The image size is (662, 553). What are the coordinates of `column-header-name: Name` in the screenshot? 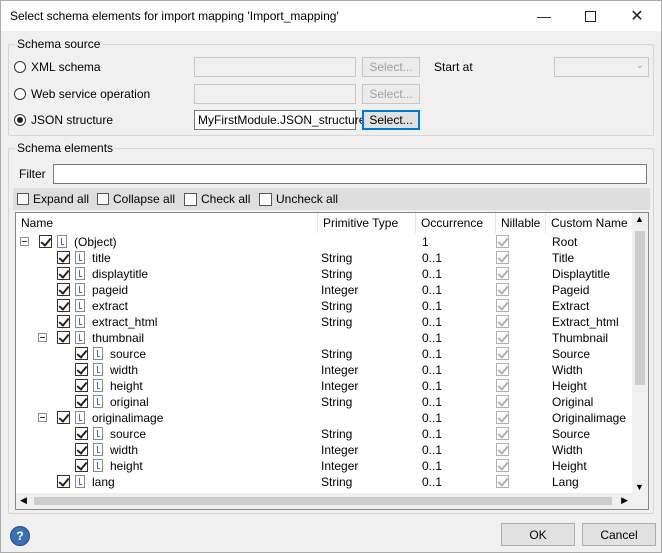 It's located at (167, 223).